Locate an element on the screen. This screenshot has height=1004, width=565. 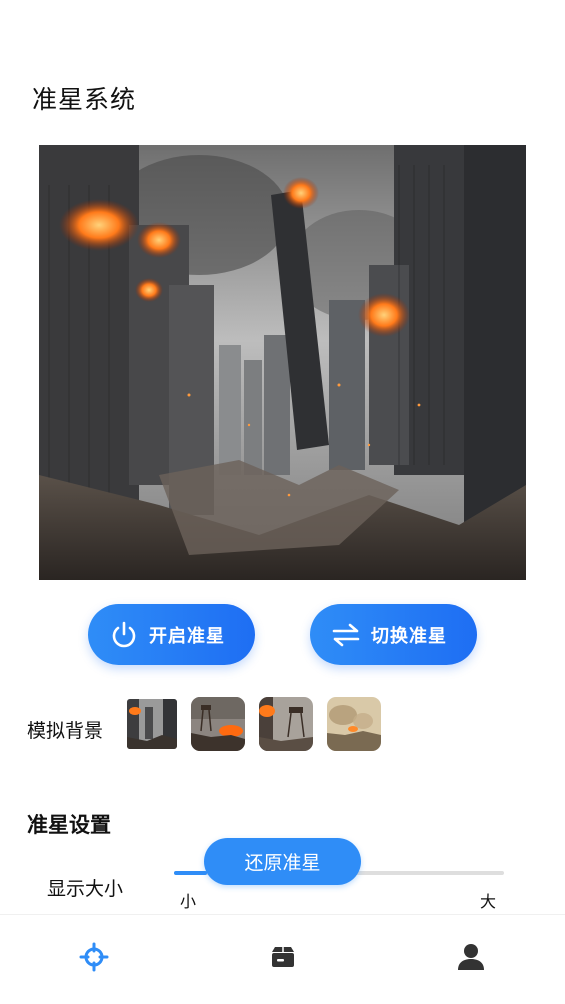
tab-box is located at coordinates (283, 959).